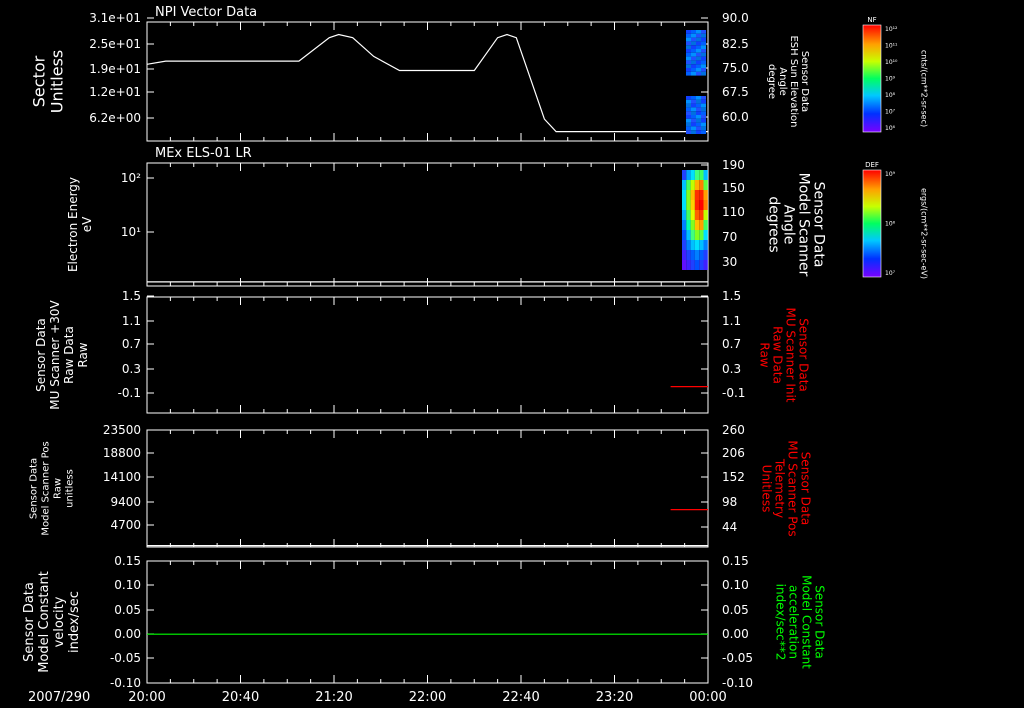  Describe the element at coordinates (807, 622) in the screenshot. I see `right-axis-label: Model Constant` at that location.